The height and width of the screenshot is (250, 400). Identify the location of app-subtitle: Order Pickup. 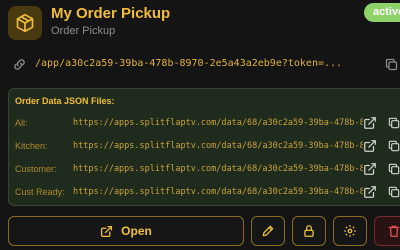
(83, 31).